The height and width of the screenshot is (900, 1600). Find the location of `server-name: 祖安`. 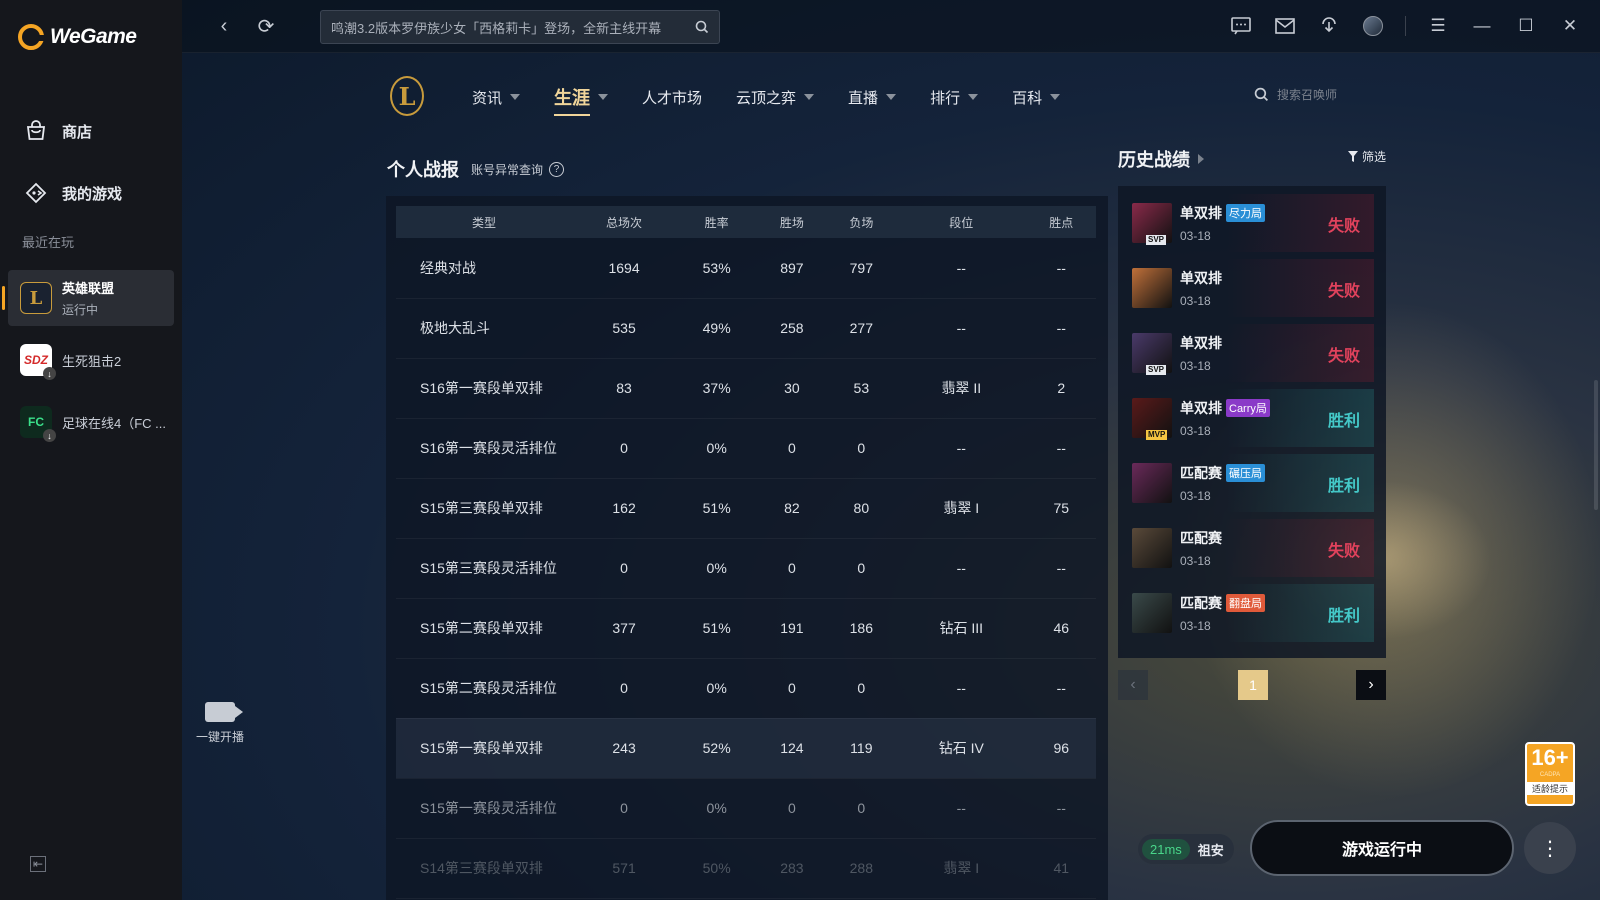

server-name: 祖安 is located at coordinates (1210, 850).